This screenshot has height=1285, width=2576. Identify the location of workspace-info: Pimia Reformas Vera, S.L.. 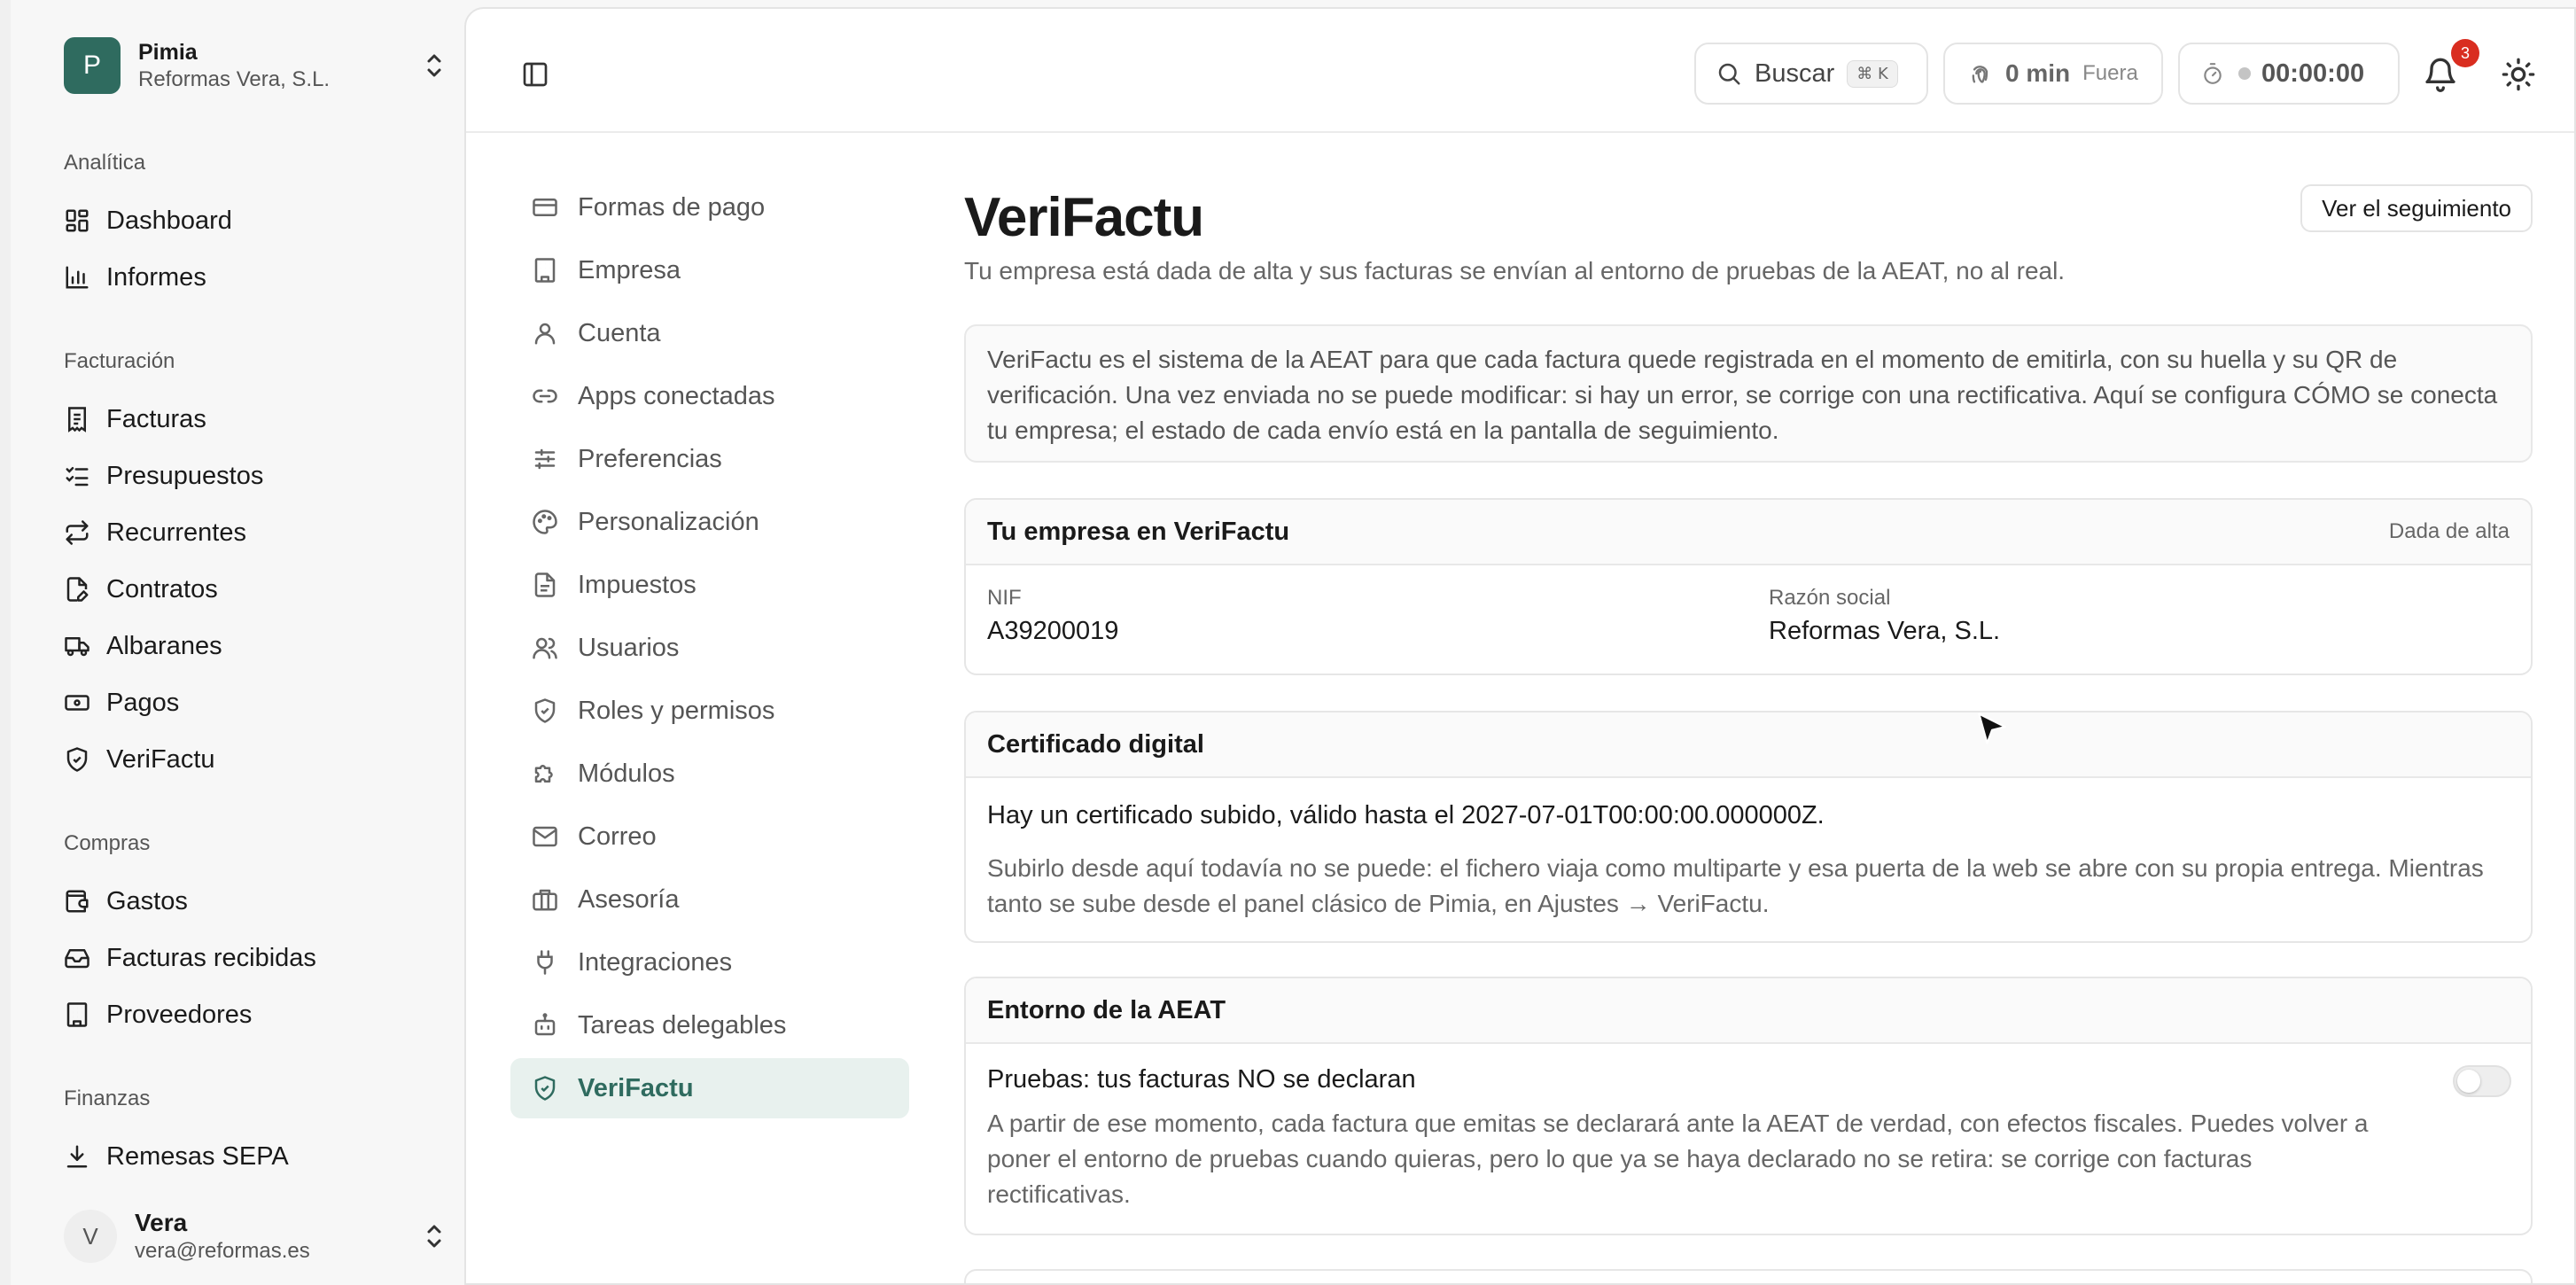
(281, 65).